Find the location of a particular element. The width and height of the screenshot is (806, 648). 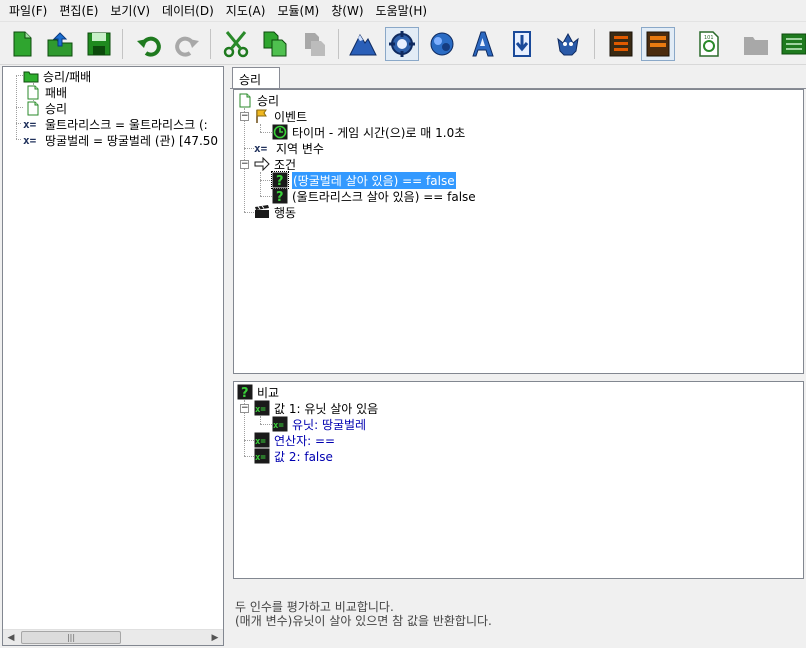

undo-button is located at coordinates (149, 44).